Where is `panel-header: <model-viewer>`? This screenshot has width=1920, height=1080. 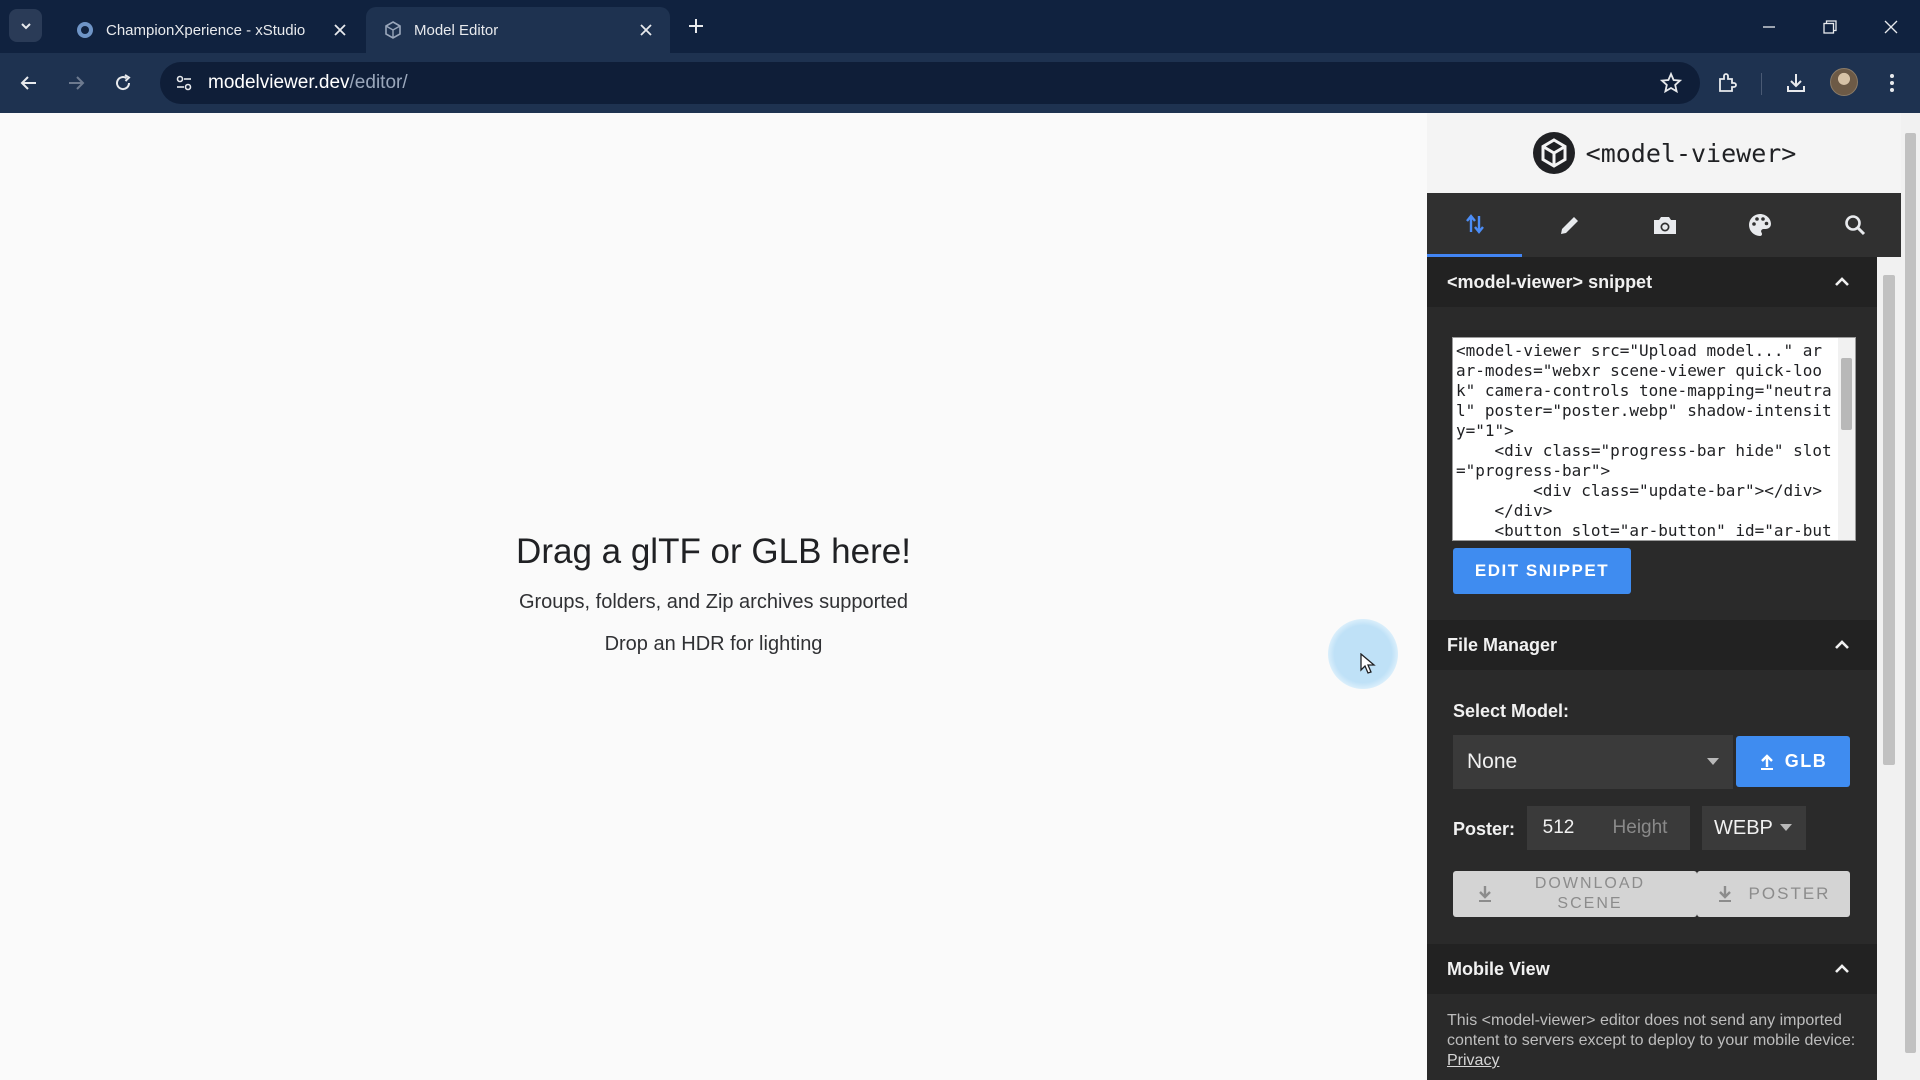
panel-header: <model-viewer> is located at coordinates (1664, 153).